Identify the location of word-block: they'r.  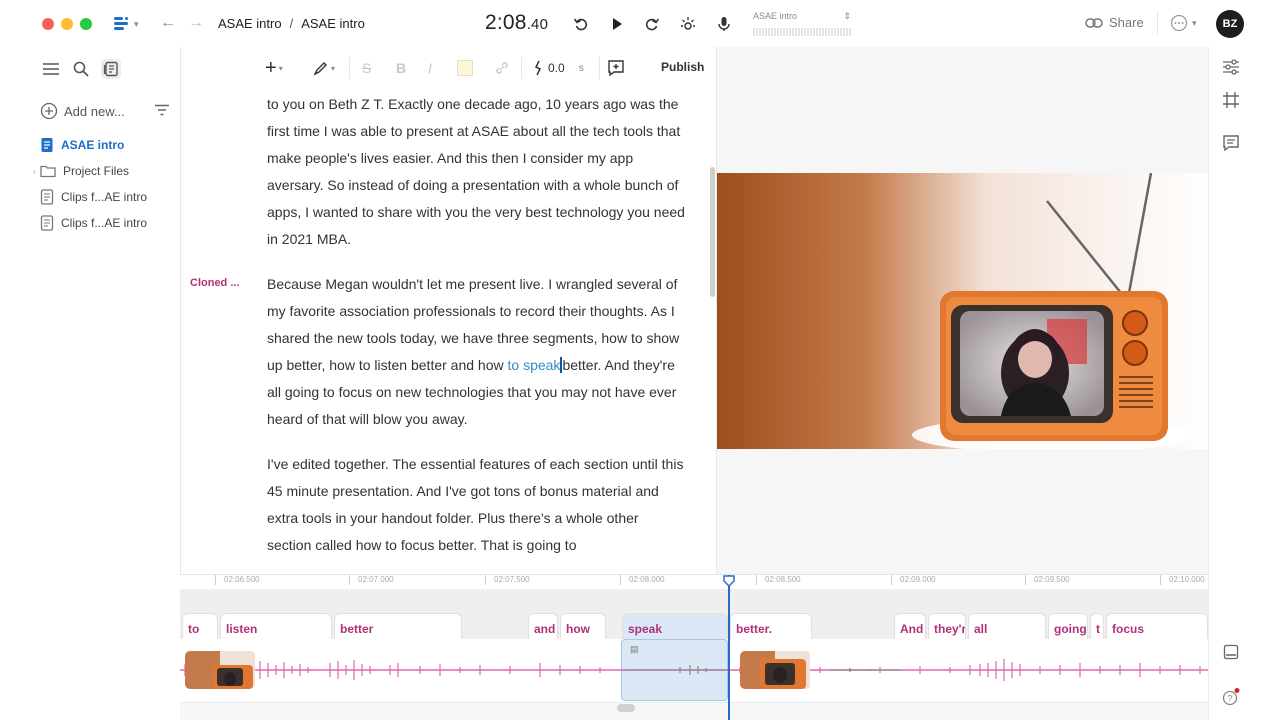
(947, 626).